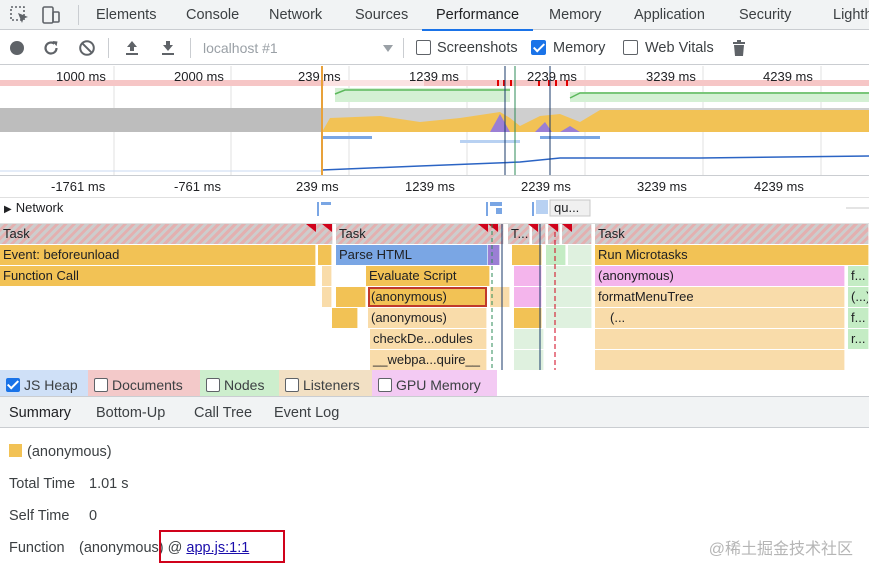  What do you see at coordinates (87, 48) in the screenshot?
I see `clear-icon` at bounding box center [87, 48].